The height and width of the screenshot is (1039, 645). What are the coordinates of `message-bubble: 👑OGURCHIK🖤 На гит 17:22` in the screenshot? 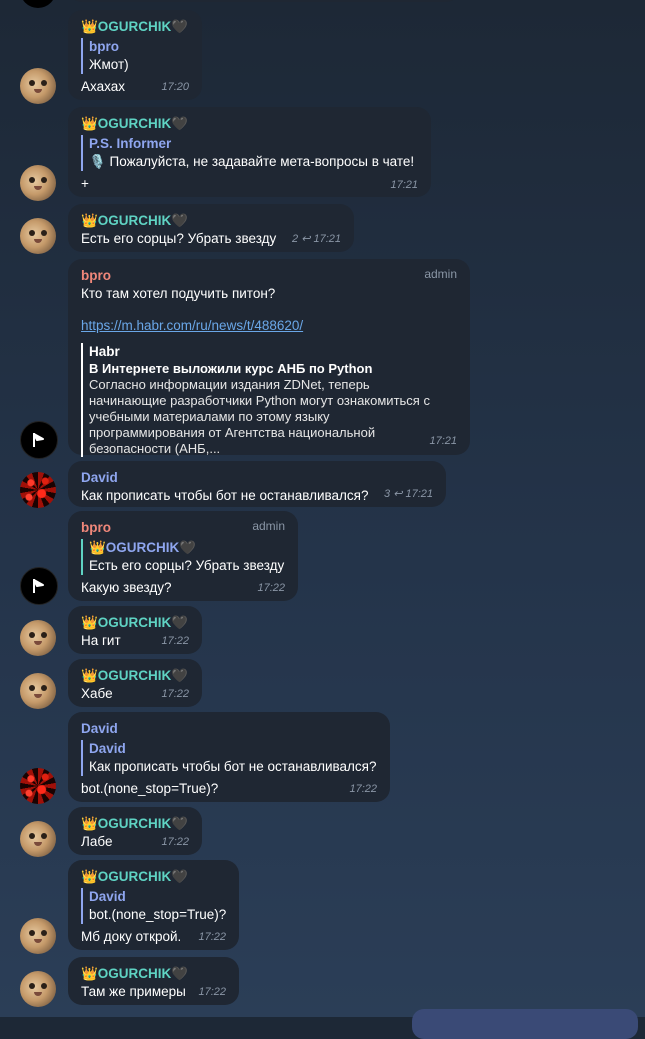 It's located at (135, 630).